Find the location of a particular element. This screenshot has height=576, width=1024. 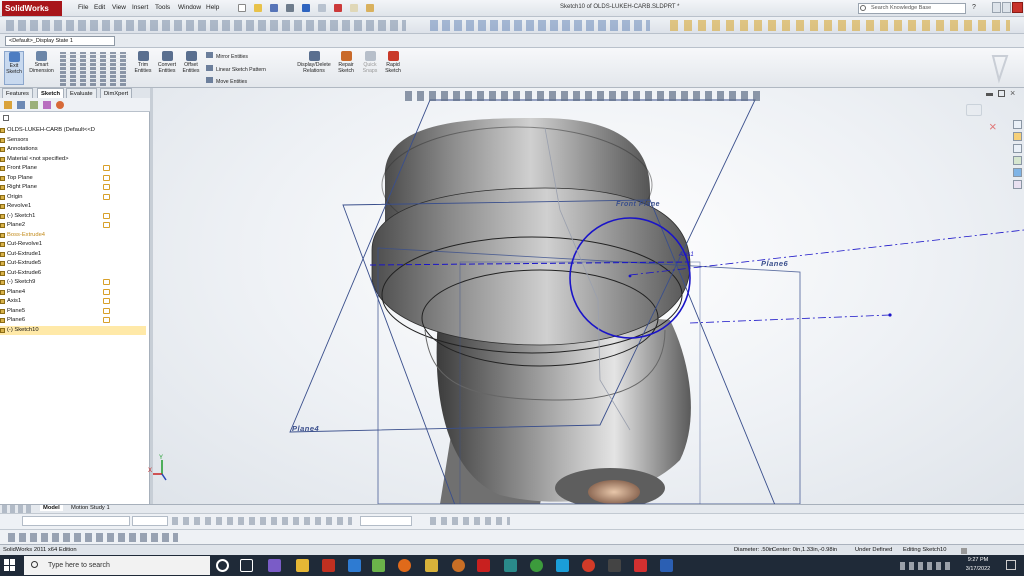

taskbar-app-8-icon is located at coordinates (458, 565).